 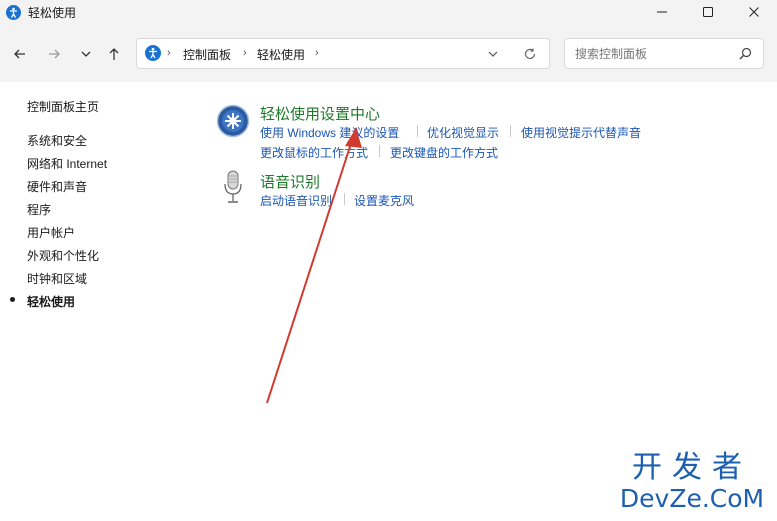 I want to click on minimize-button, so click(x=662, y=13).